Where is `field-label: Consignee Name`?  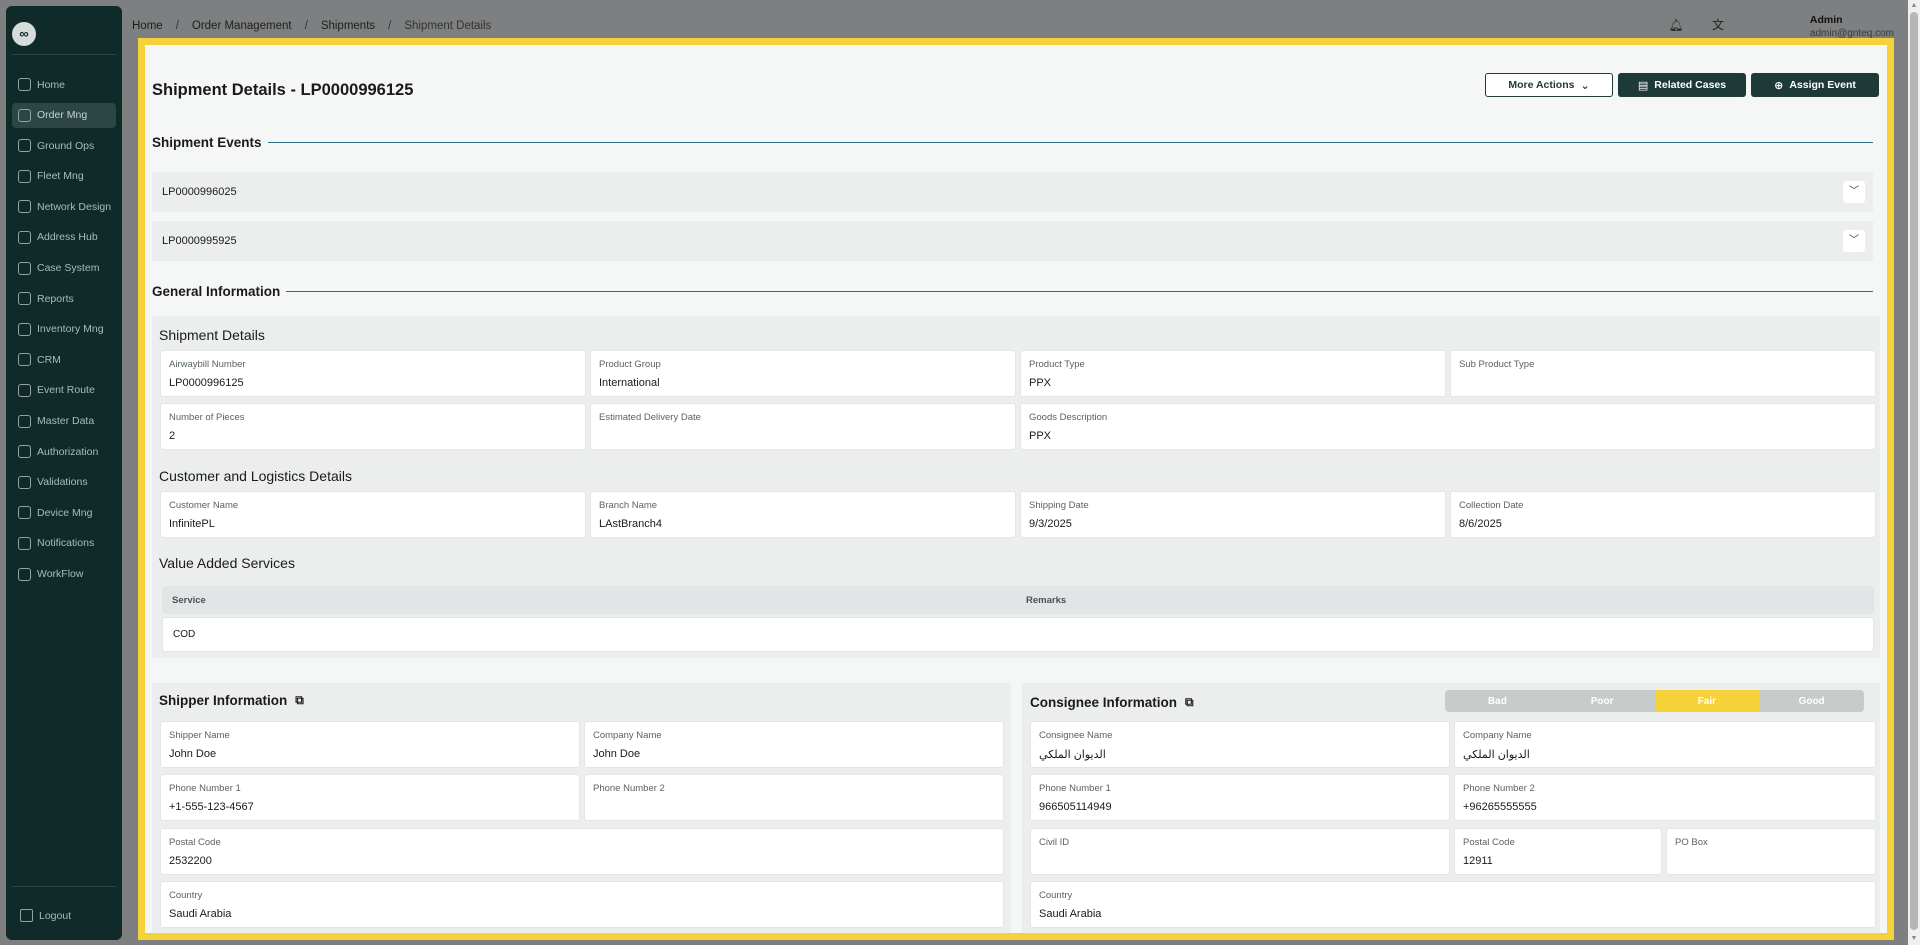 field-label: Consignee Name is located at coordinates (1076, 735).